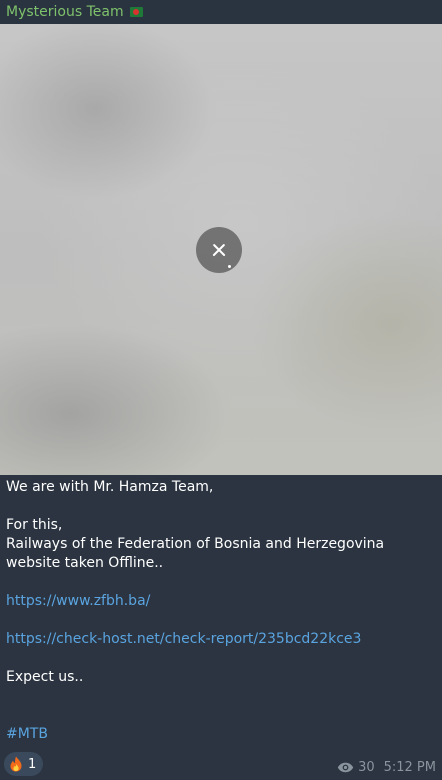 Image resolution: width=442 pixels, height=780 pixels. What do you see at coordinates (222, 734) in the screenshot?
I see `hashtag-link: #MTB` at bounding box center [222, 734].